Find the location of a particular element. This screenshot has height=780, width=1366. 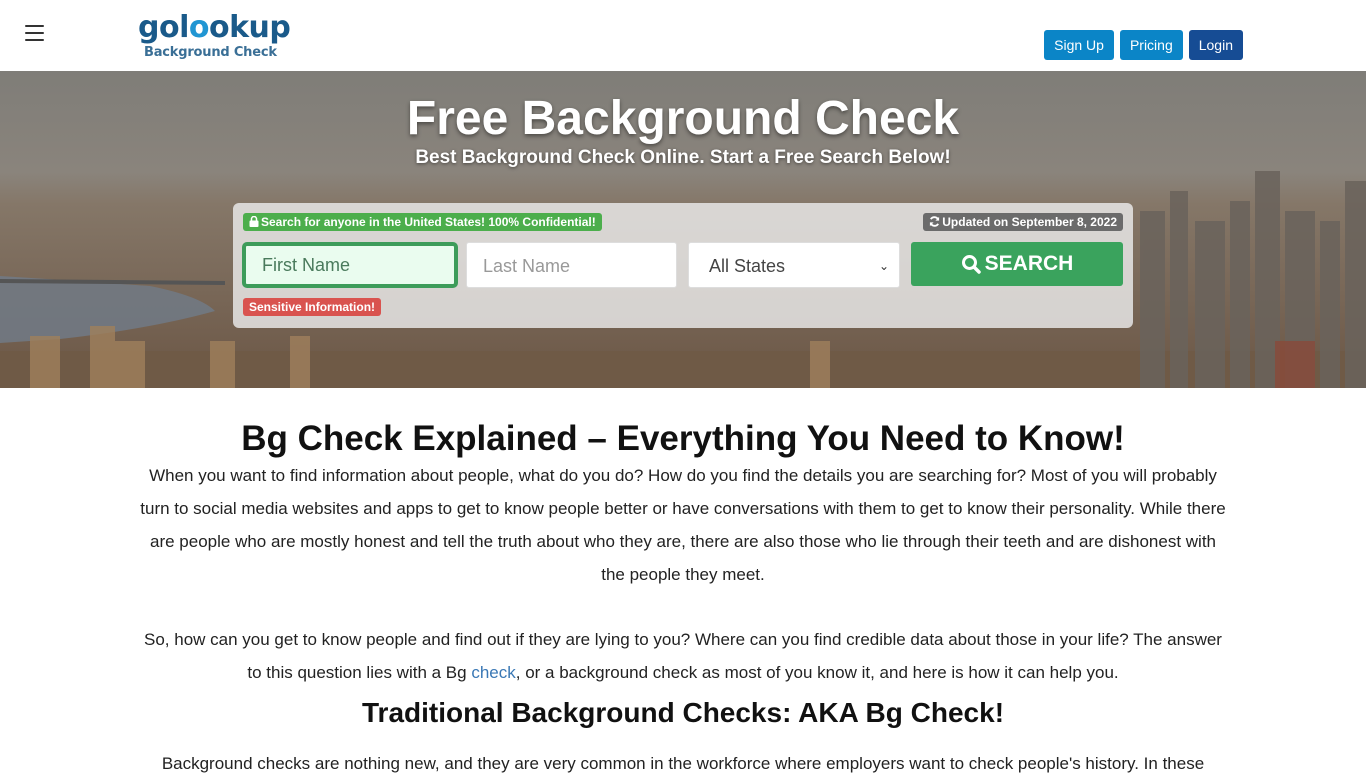

state-select-value: All States is located at coordinates (747, 266).